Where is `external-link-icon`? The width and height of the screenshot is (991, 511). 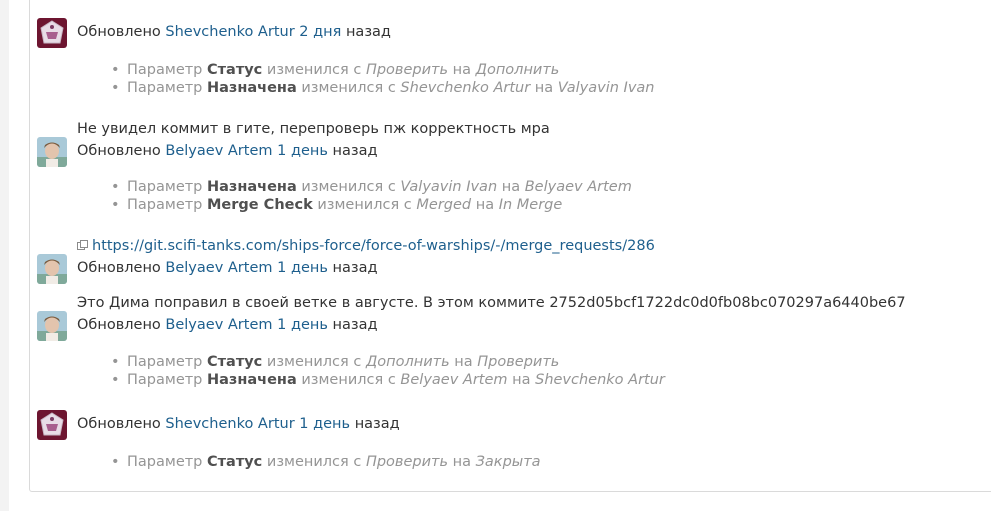
external-link-icon is located at coordinates (82, 243).